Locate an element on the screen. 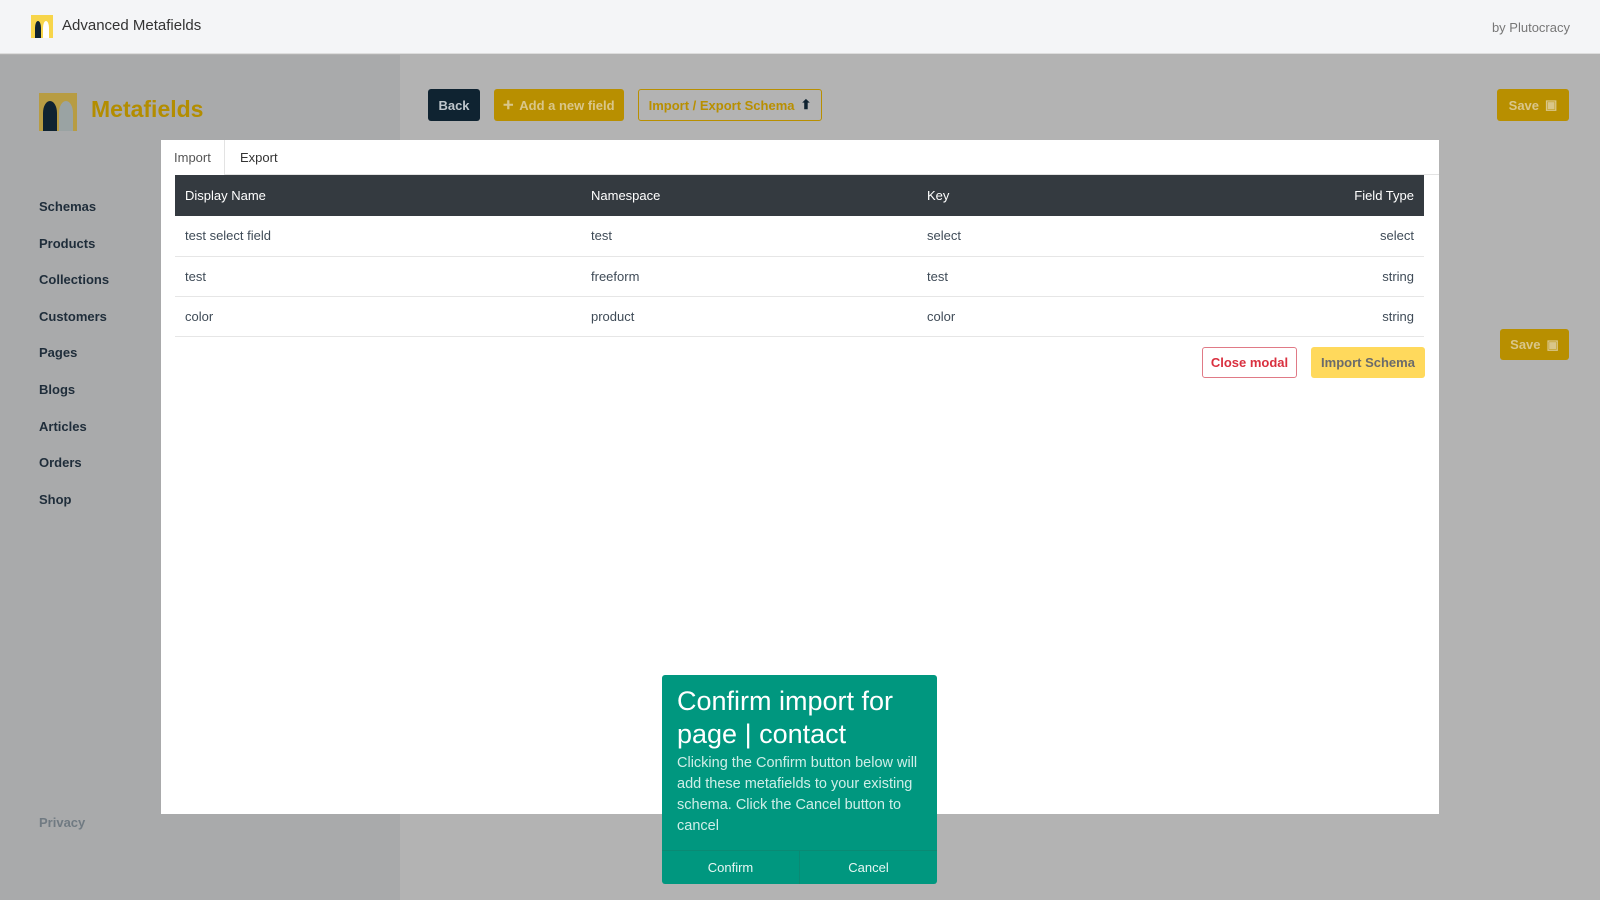 The width and height of the screenshot is (1600, 900). modal-tabs: Import Export is located at coordinates (800, 157).